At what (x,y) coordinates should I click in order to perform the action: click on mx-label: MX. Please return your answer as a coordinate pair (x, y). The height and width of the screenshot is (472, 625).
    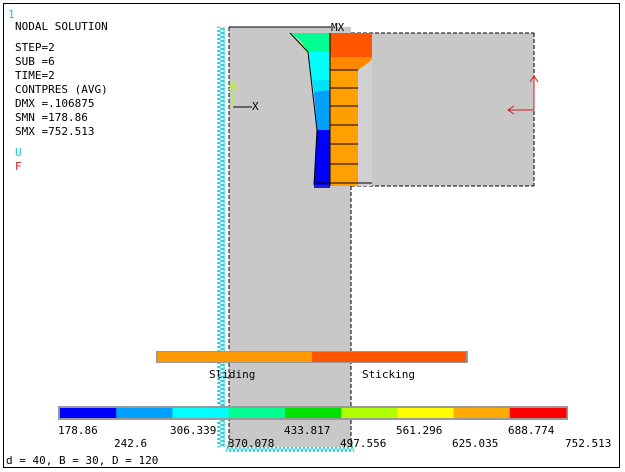
    Looking at the image, I should click on (338, 27).